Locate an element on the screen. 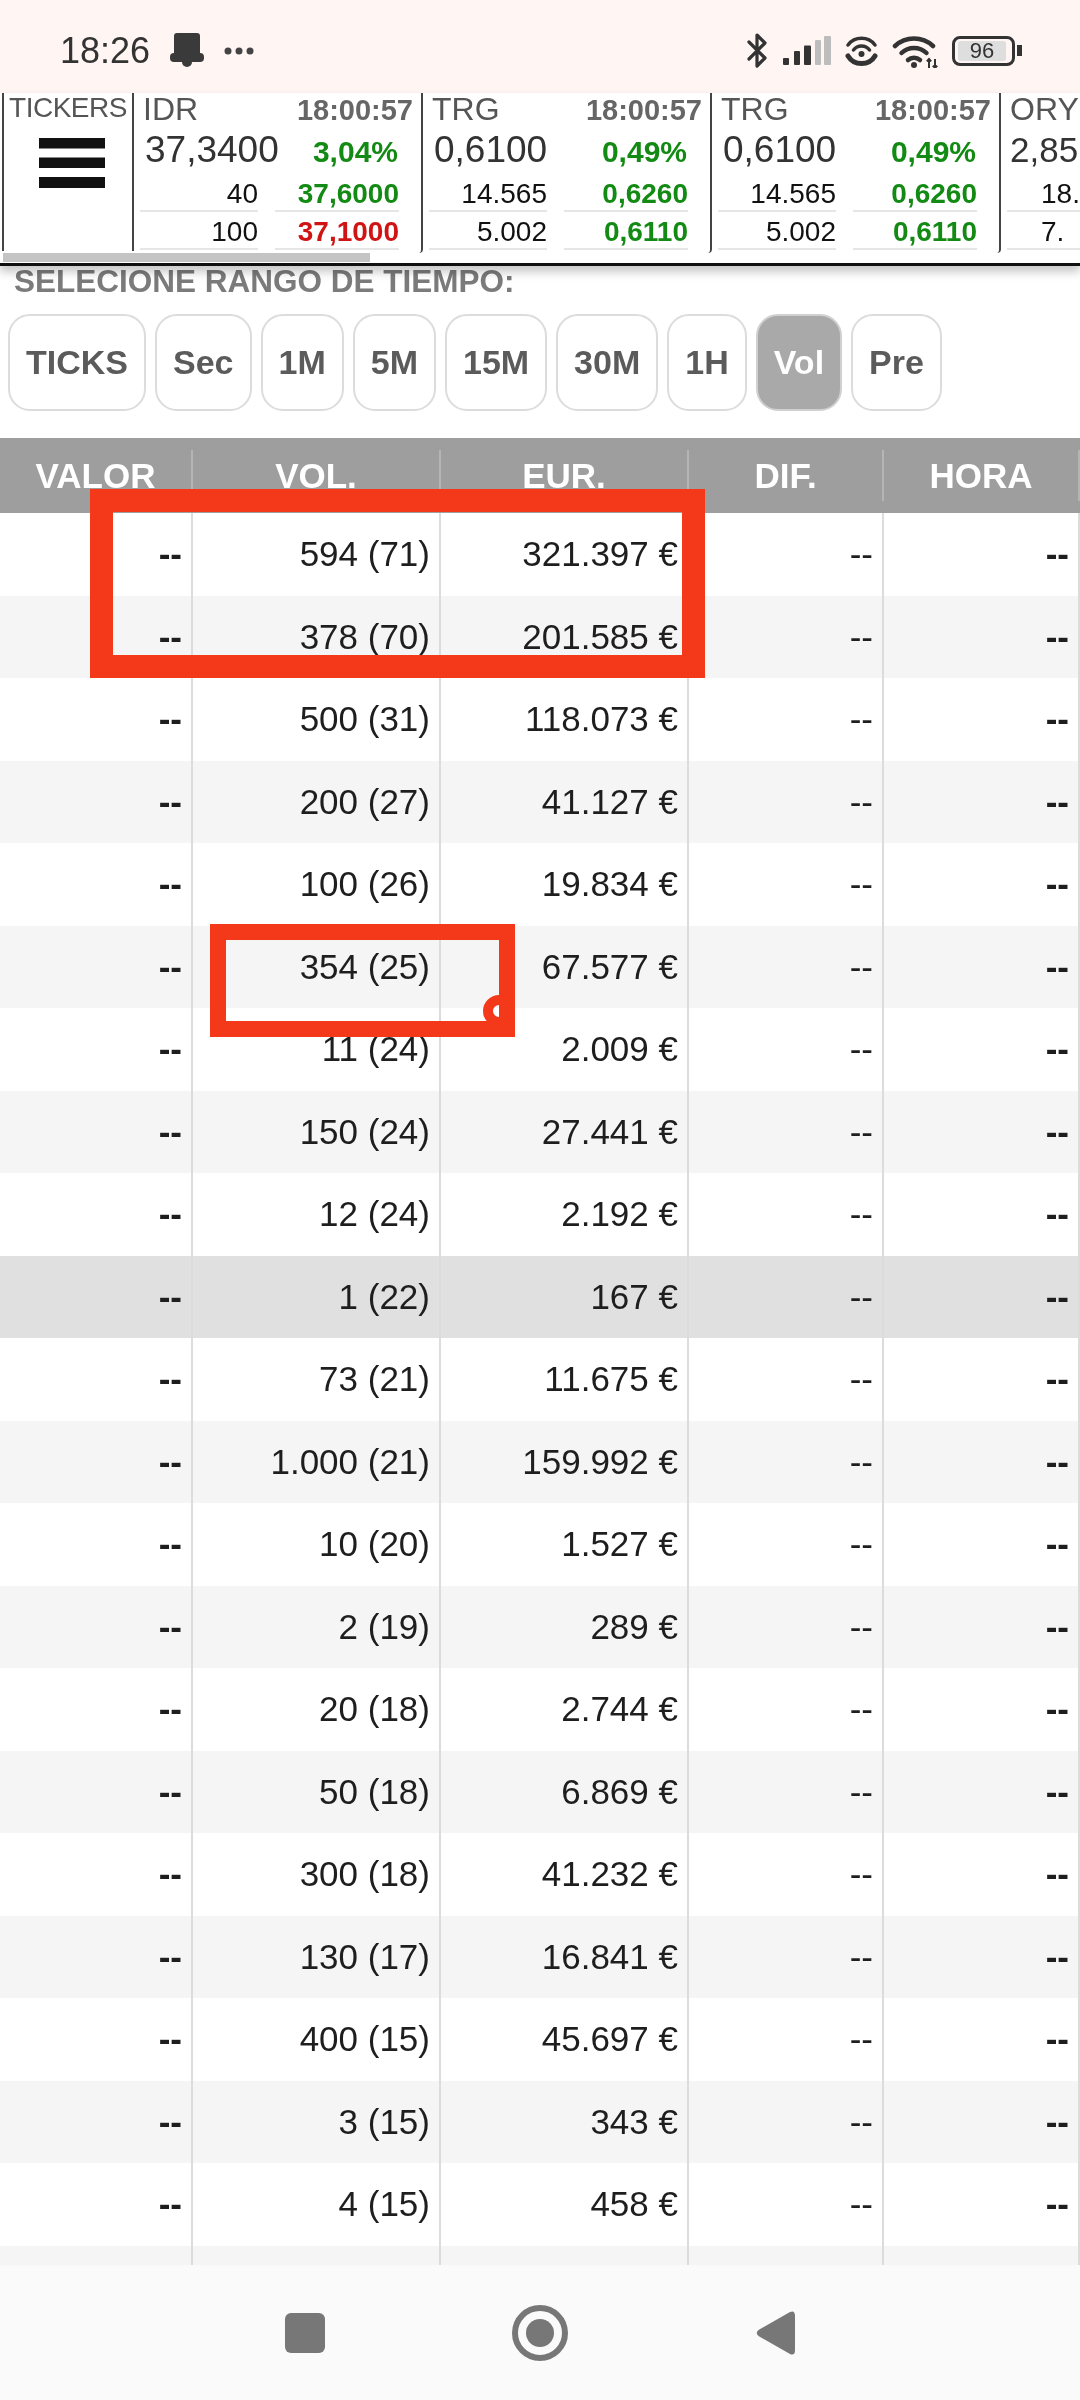 The image size is (1080, 2400). table-row: -- 4 (15) 458 € -- -- is located at coordinates (540, 2204).